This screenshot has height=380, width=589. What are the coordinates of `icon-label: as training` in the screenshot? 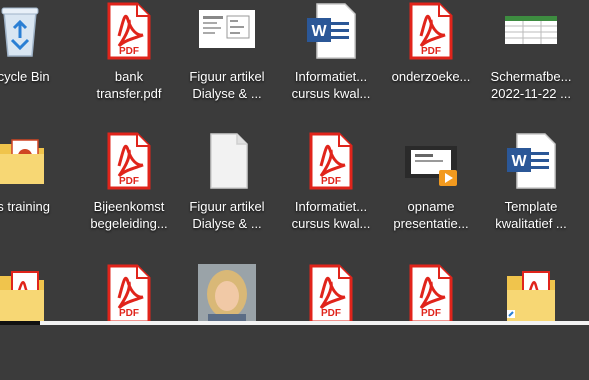 It's located at (25, 206).